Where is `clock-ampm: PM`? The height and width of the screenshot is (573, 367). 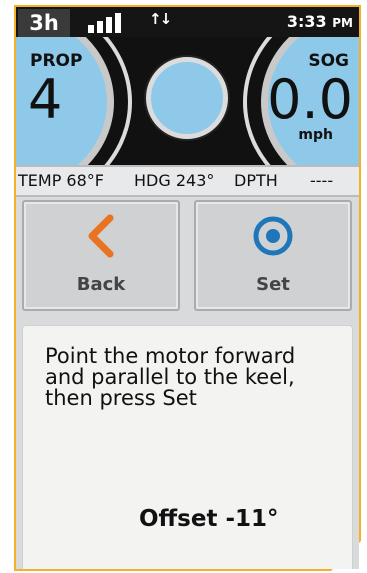 clock-ampm: PM is located at coordinates (342, 23).